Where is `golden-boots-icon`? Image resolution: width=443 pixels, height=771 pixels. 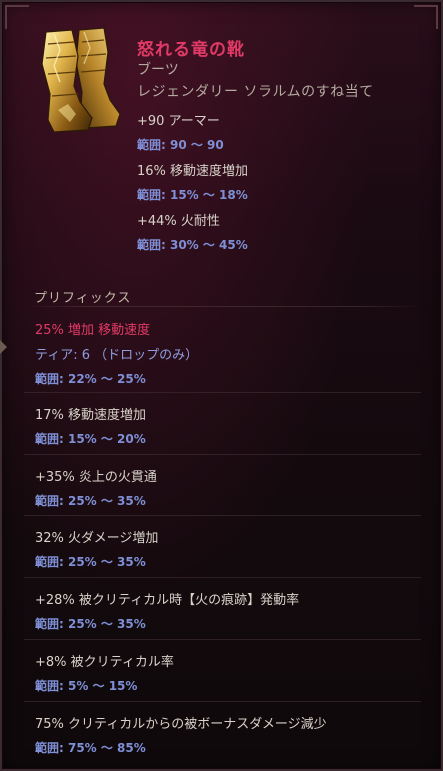
golden-boots-icon is located at coordinates (74, 79).